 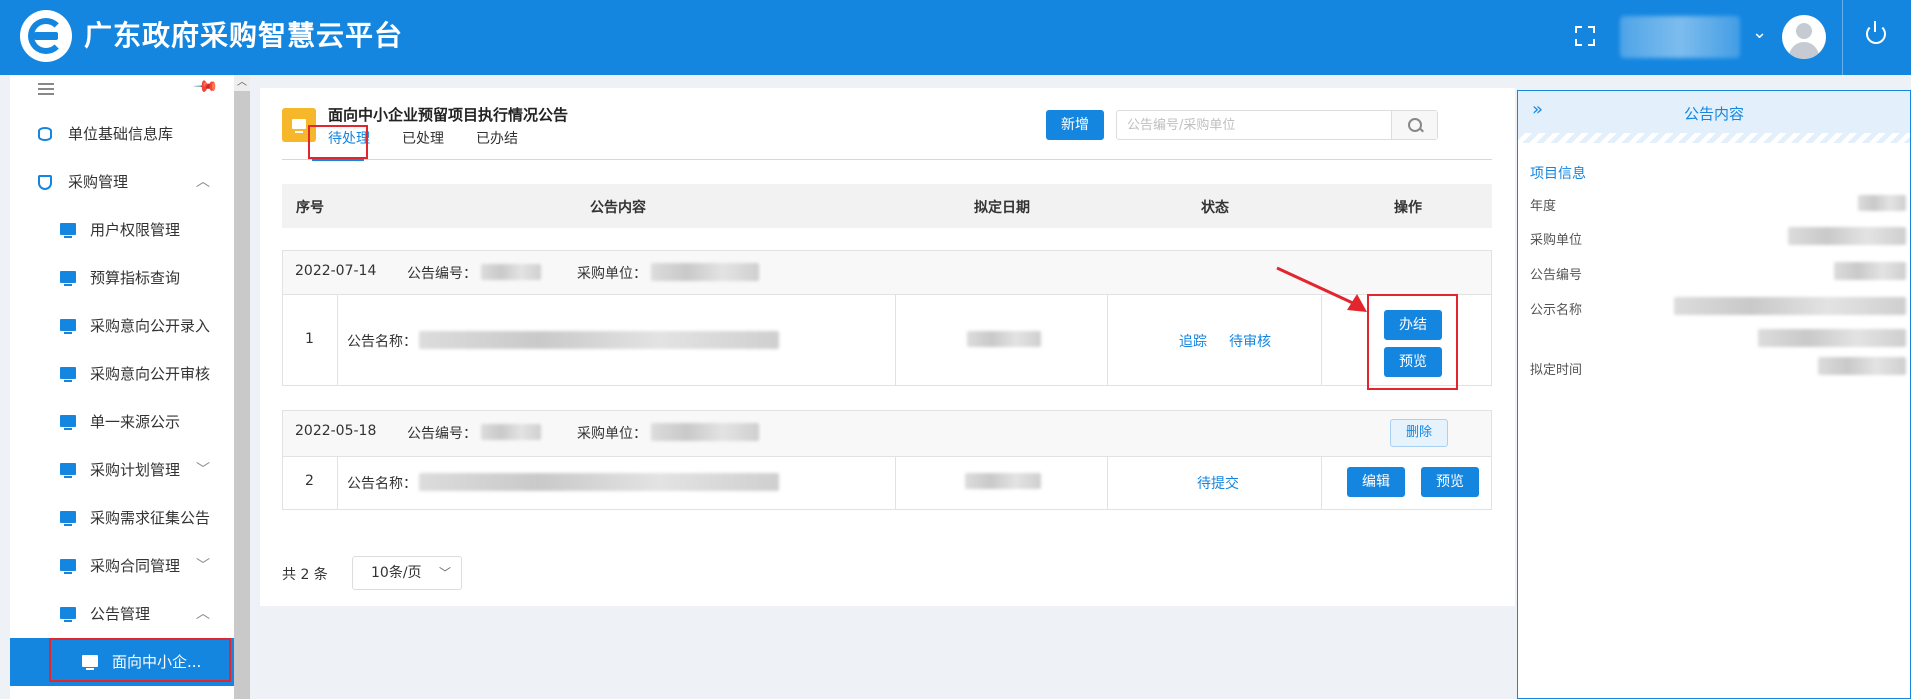 What do you see at coordinates (122, 230) in the screenshot?
I see `sidebar-item-user-permission: 用户权限管理` at bounding box center [122, 230].